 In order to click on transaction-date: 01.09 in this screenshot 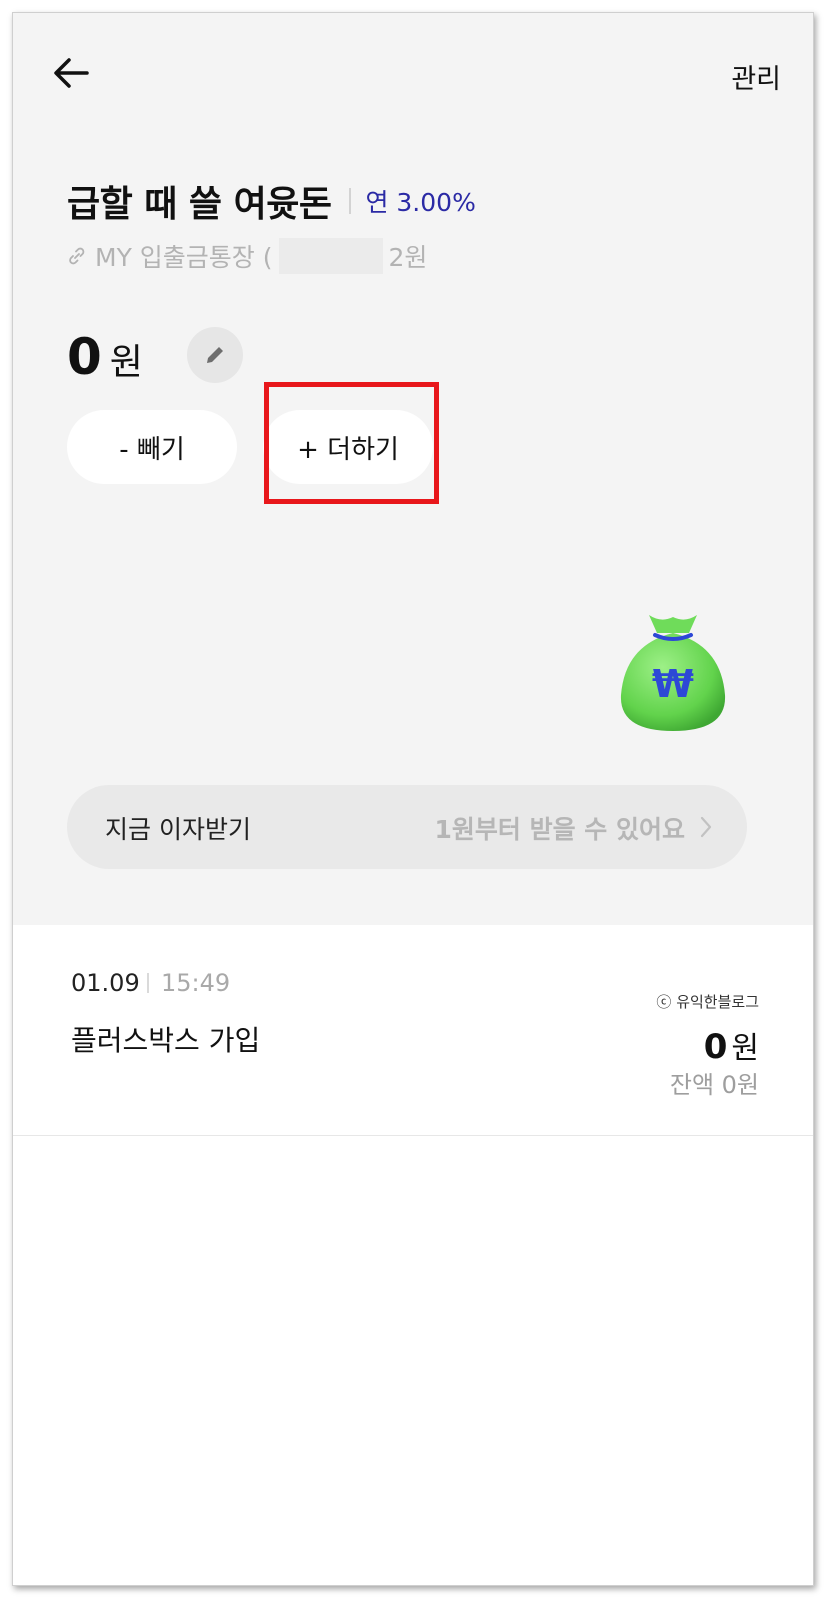, I will do `click(105, 983)`.